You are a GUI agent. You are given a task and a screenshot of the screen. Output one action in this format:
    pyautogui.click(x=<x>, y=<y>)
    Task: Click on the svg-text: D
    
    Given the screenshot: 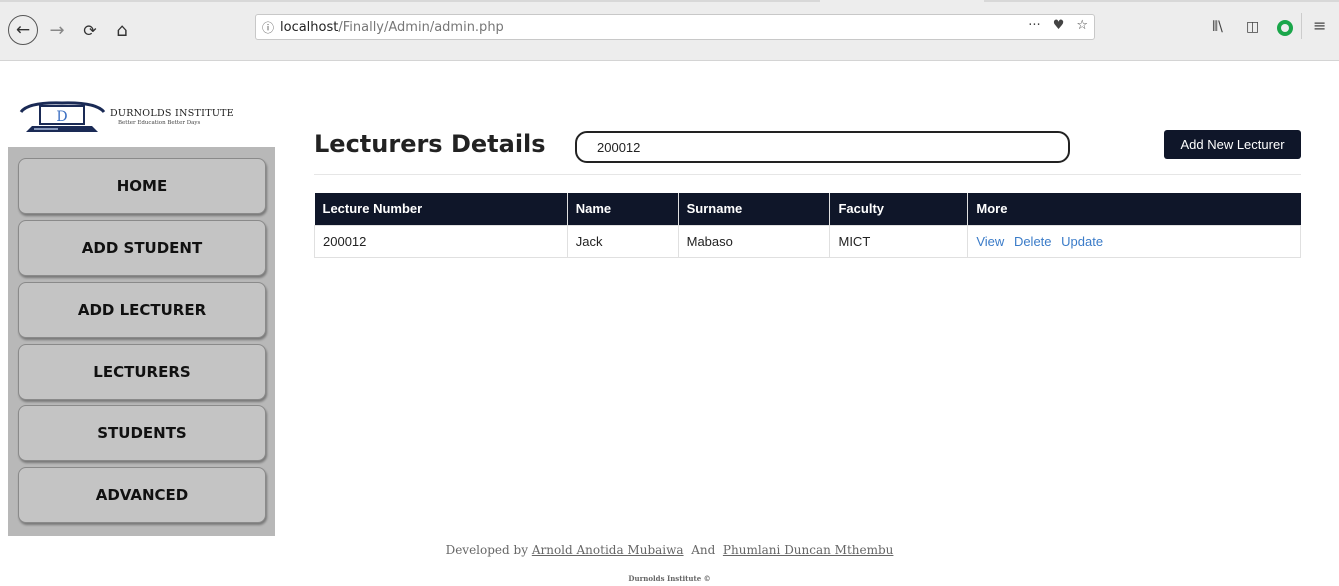 What is the action you would take?
    pyautogui.click(x=61, y=117)
    